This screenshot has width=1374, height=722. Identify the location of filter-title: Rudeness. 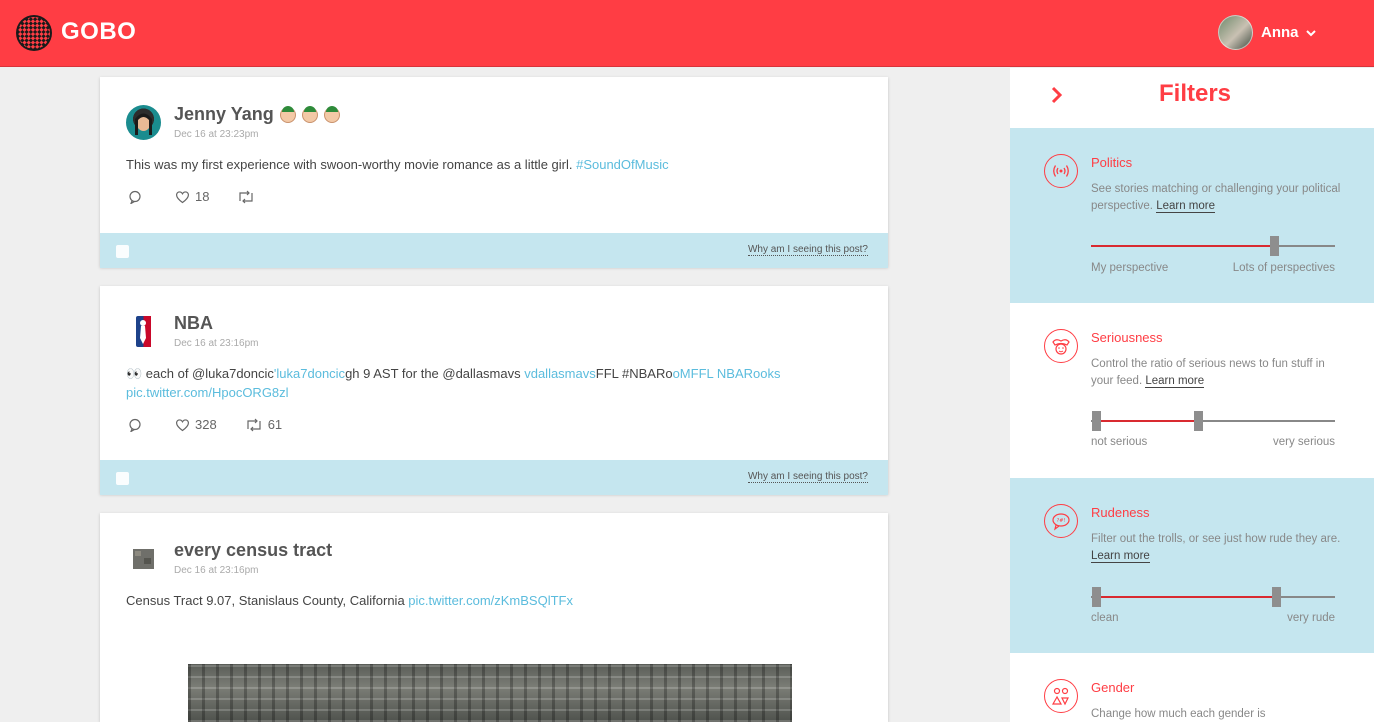
(1120, 512).